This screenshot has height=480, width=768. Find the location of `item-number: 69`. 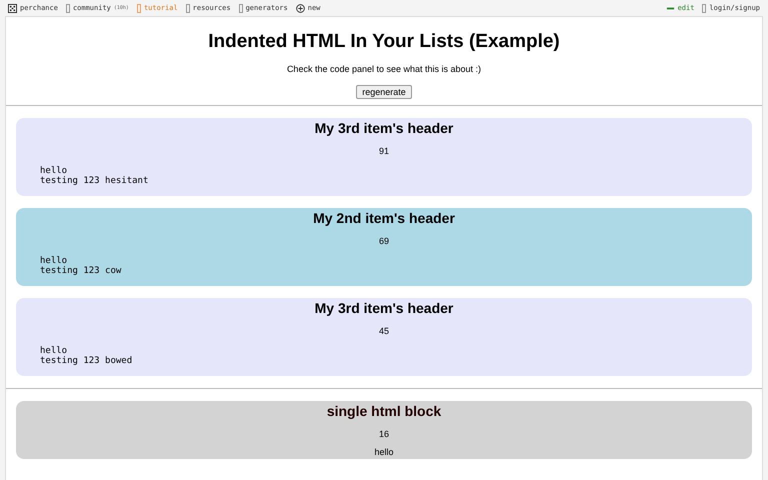

item-number: 69 is located at coordinates (384, 241).